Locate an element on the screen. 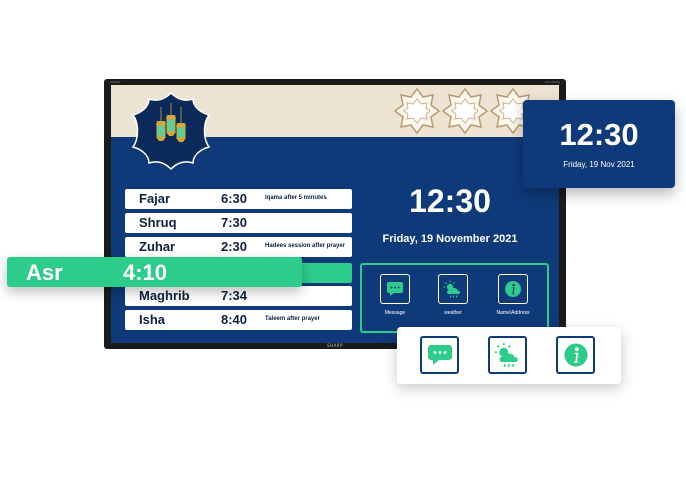  prayer-name: Zuhar is located at coordinates (157, 246).